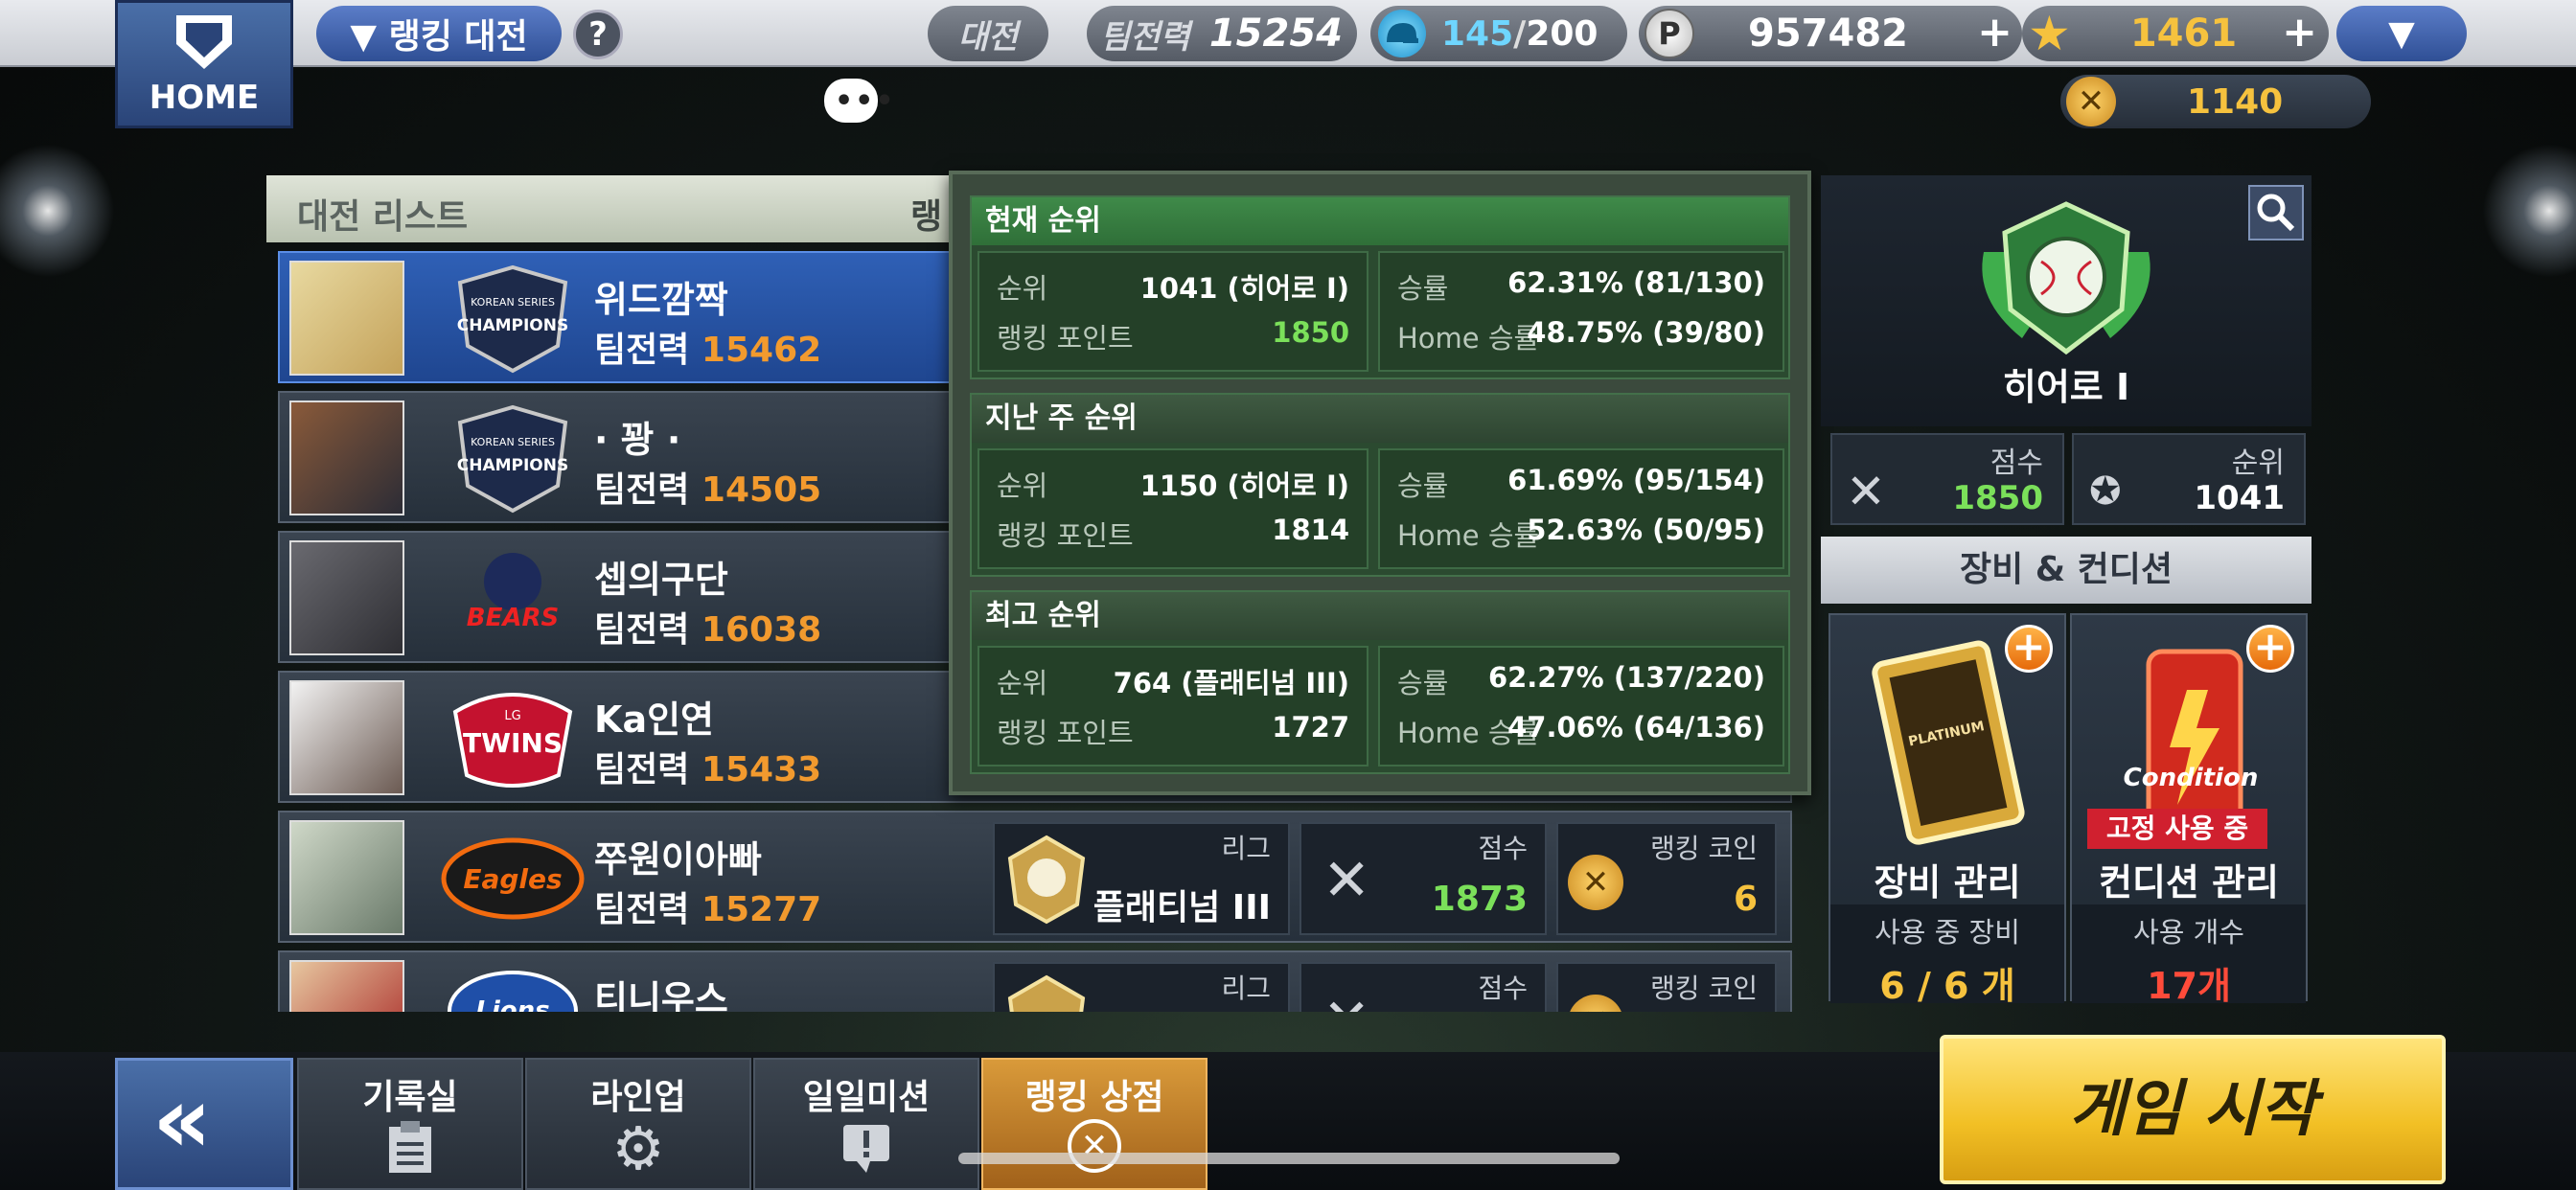 This screenshot has height=1190, width=2576. I want to click on alert-speech-icon, so click(866, 1149).